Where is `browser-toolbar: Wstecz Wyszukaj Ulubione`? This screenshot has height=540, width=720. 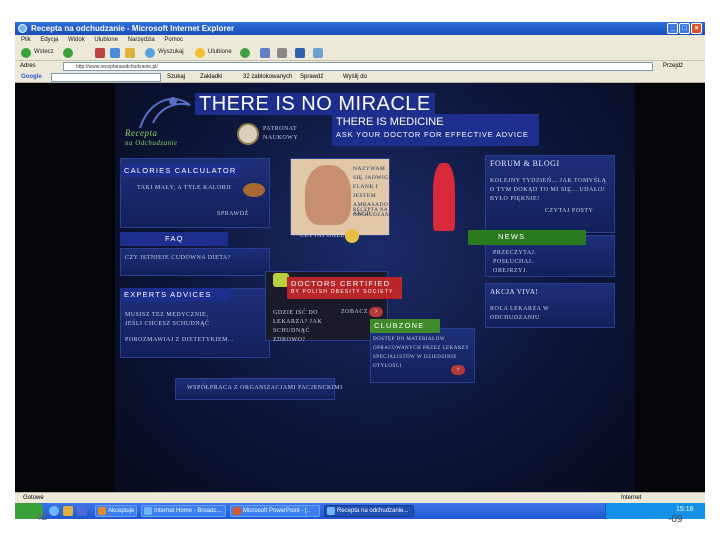 browser-toolbar: Wstecz Wyszukaj Ulubione is located at coordinates (360, 53).